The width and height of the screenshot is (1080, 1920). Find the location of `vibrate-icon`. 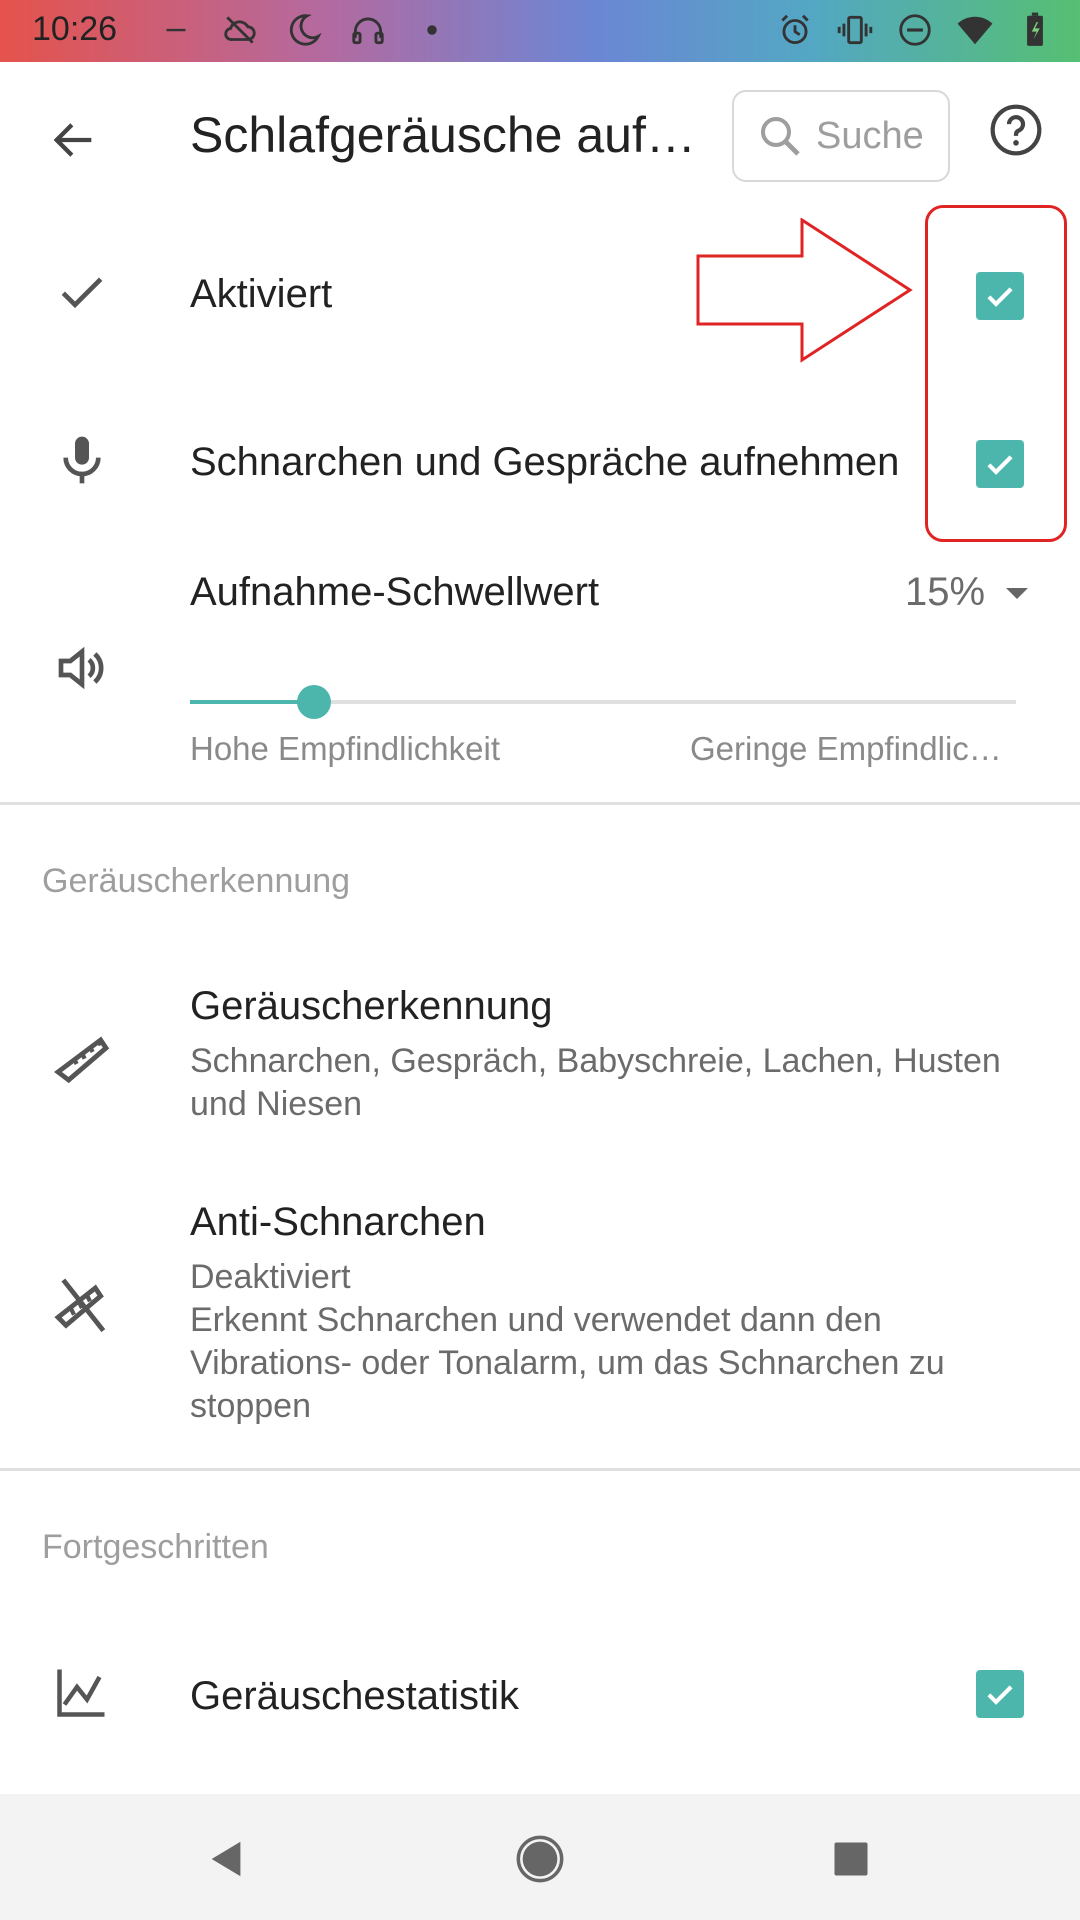

vibrate-icon is located at coordinates (855, 30).